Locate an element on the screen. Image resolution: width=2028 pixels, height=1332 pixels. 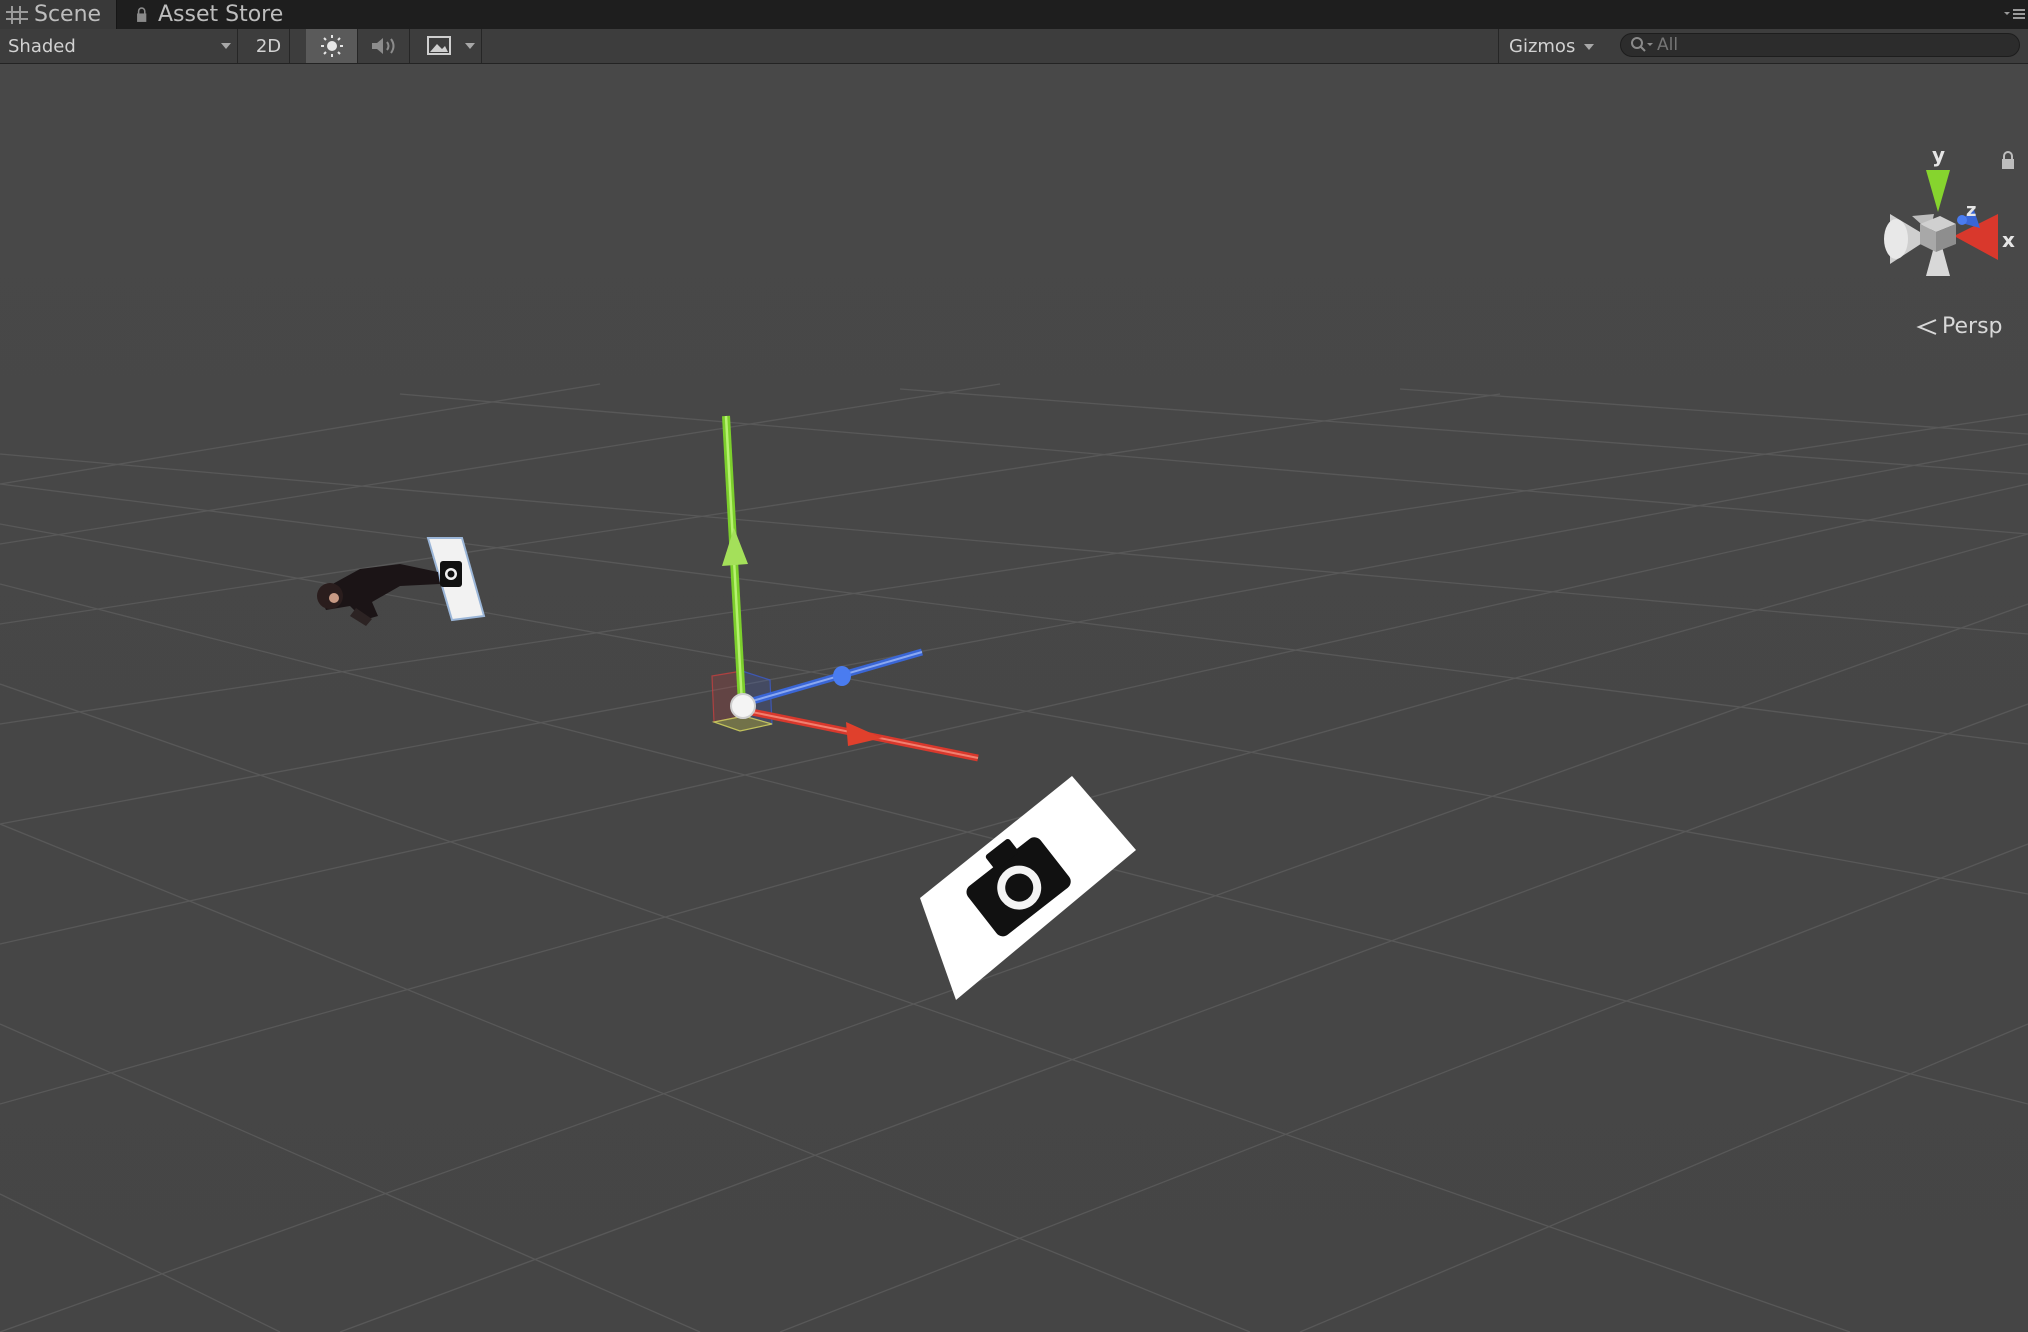
camera-icon is located at coordinates (451, 574).